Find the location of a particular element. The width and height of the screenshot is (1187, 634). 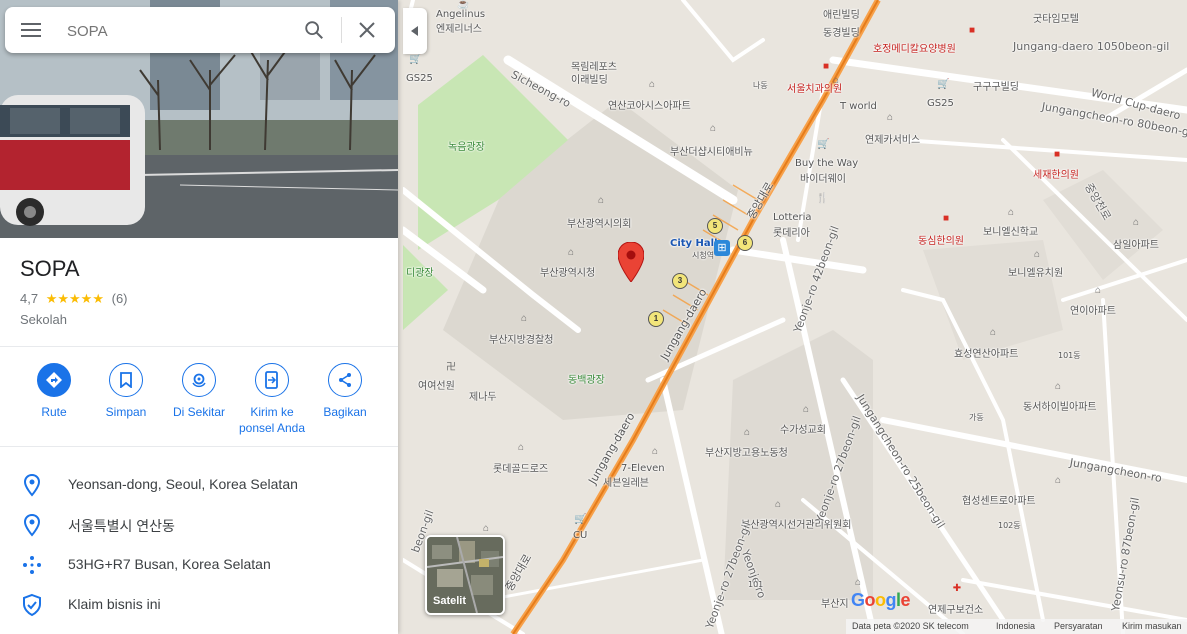

map-label-busan-labor: 부산지방고용노동청 is located at coordinates (746, 453).